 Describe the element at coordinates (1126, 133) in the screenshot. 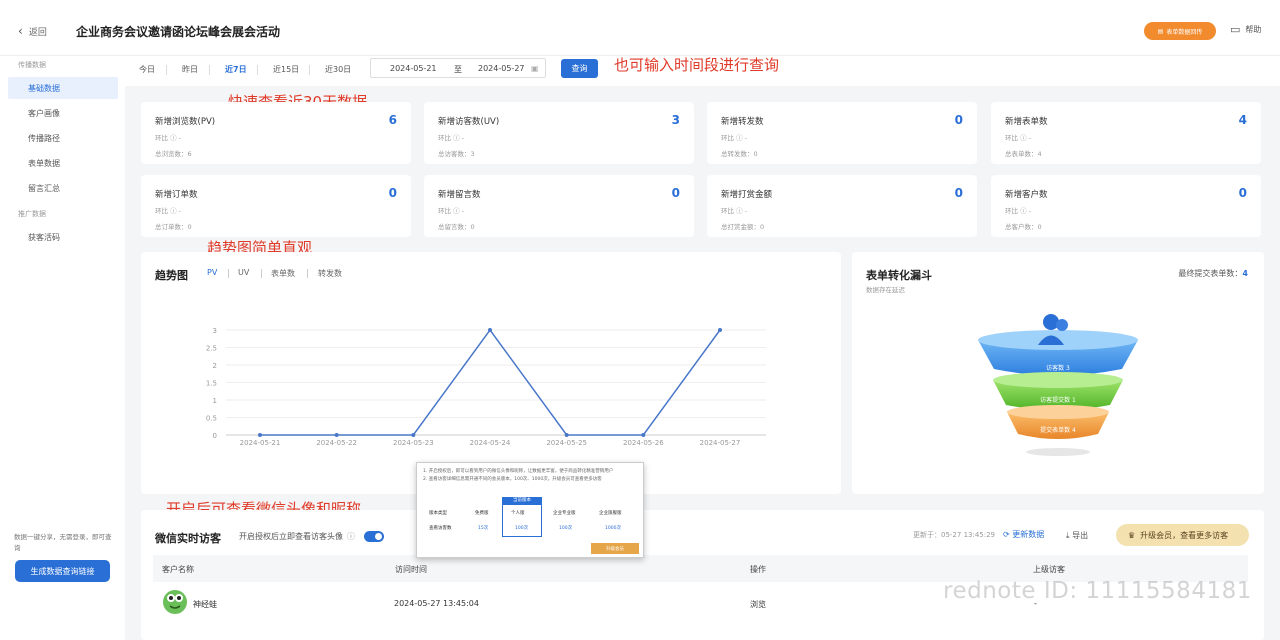

I see `stat-card-form: 新增表单数 4 环比 ⓘ - 总表单数：4` at that location.